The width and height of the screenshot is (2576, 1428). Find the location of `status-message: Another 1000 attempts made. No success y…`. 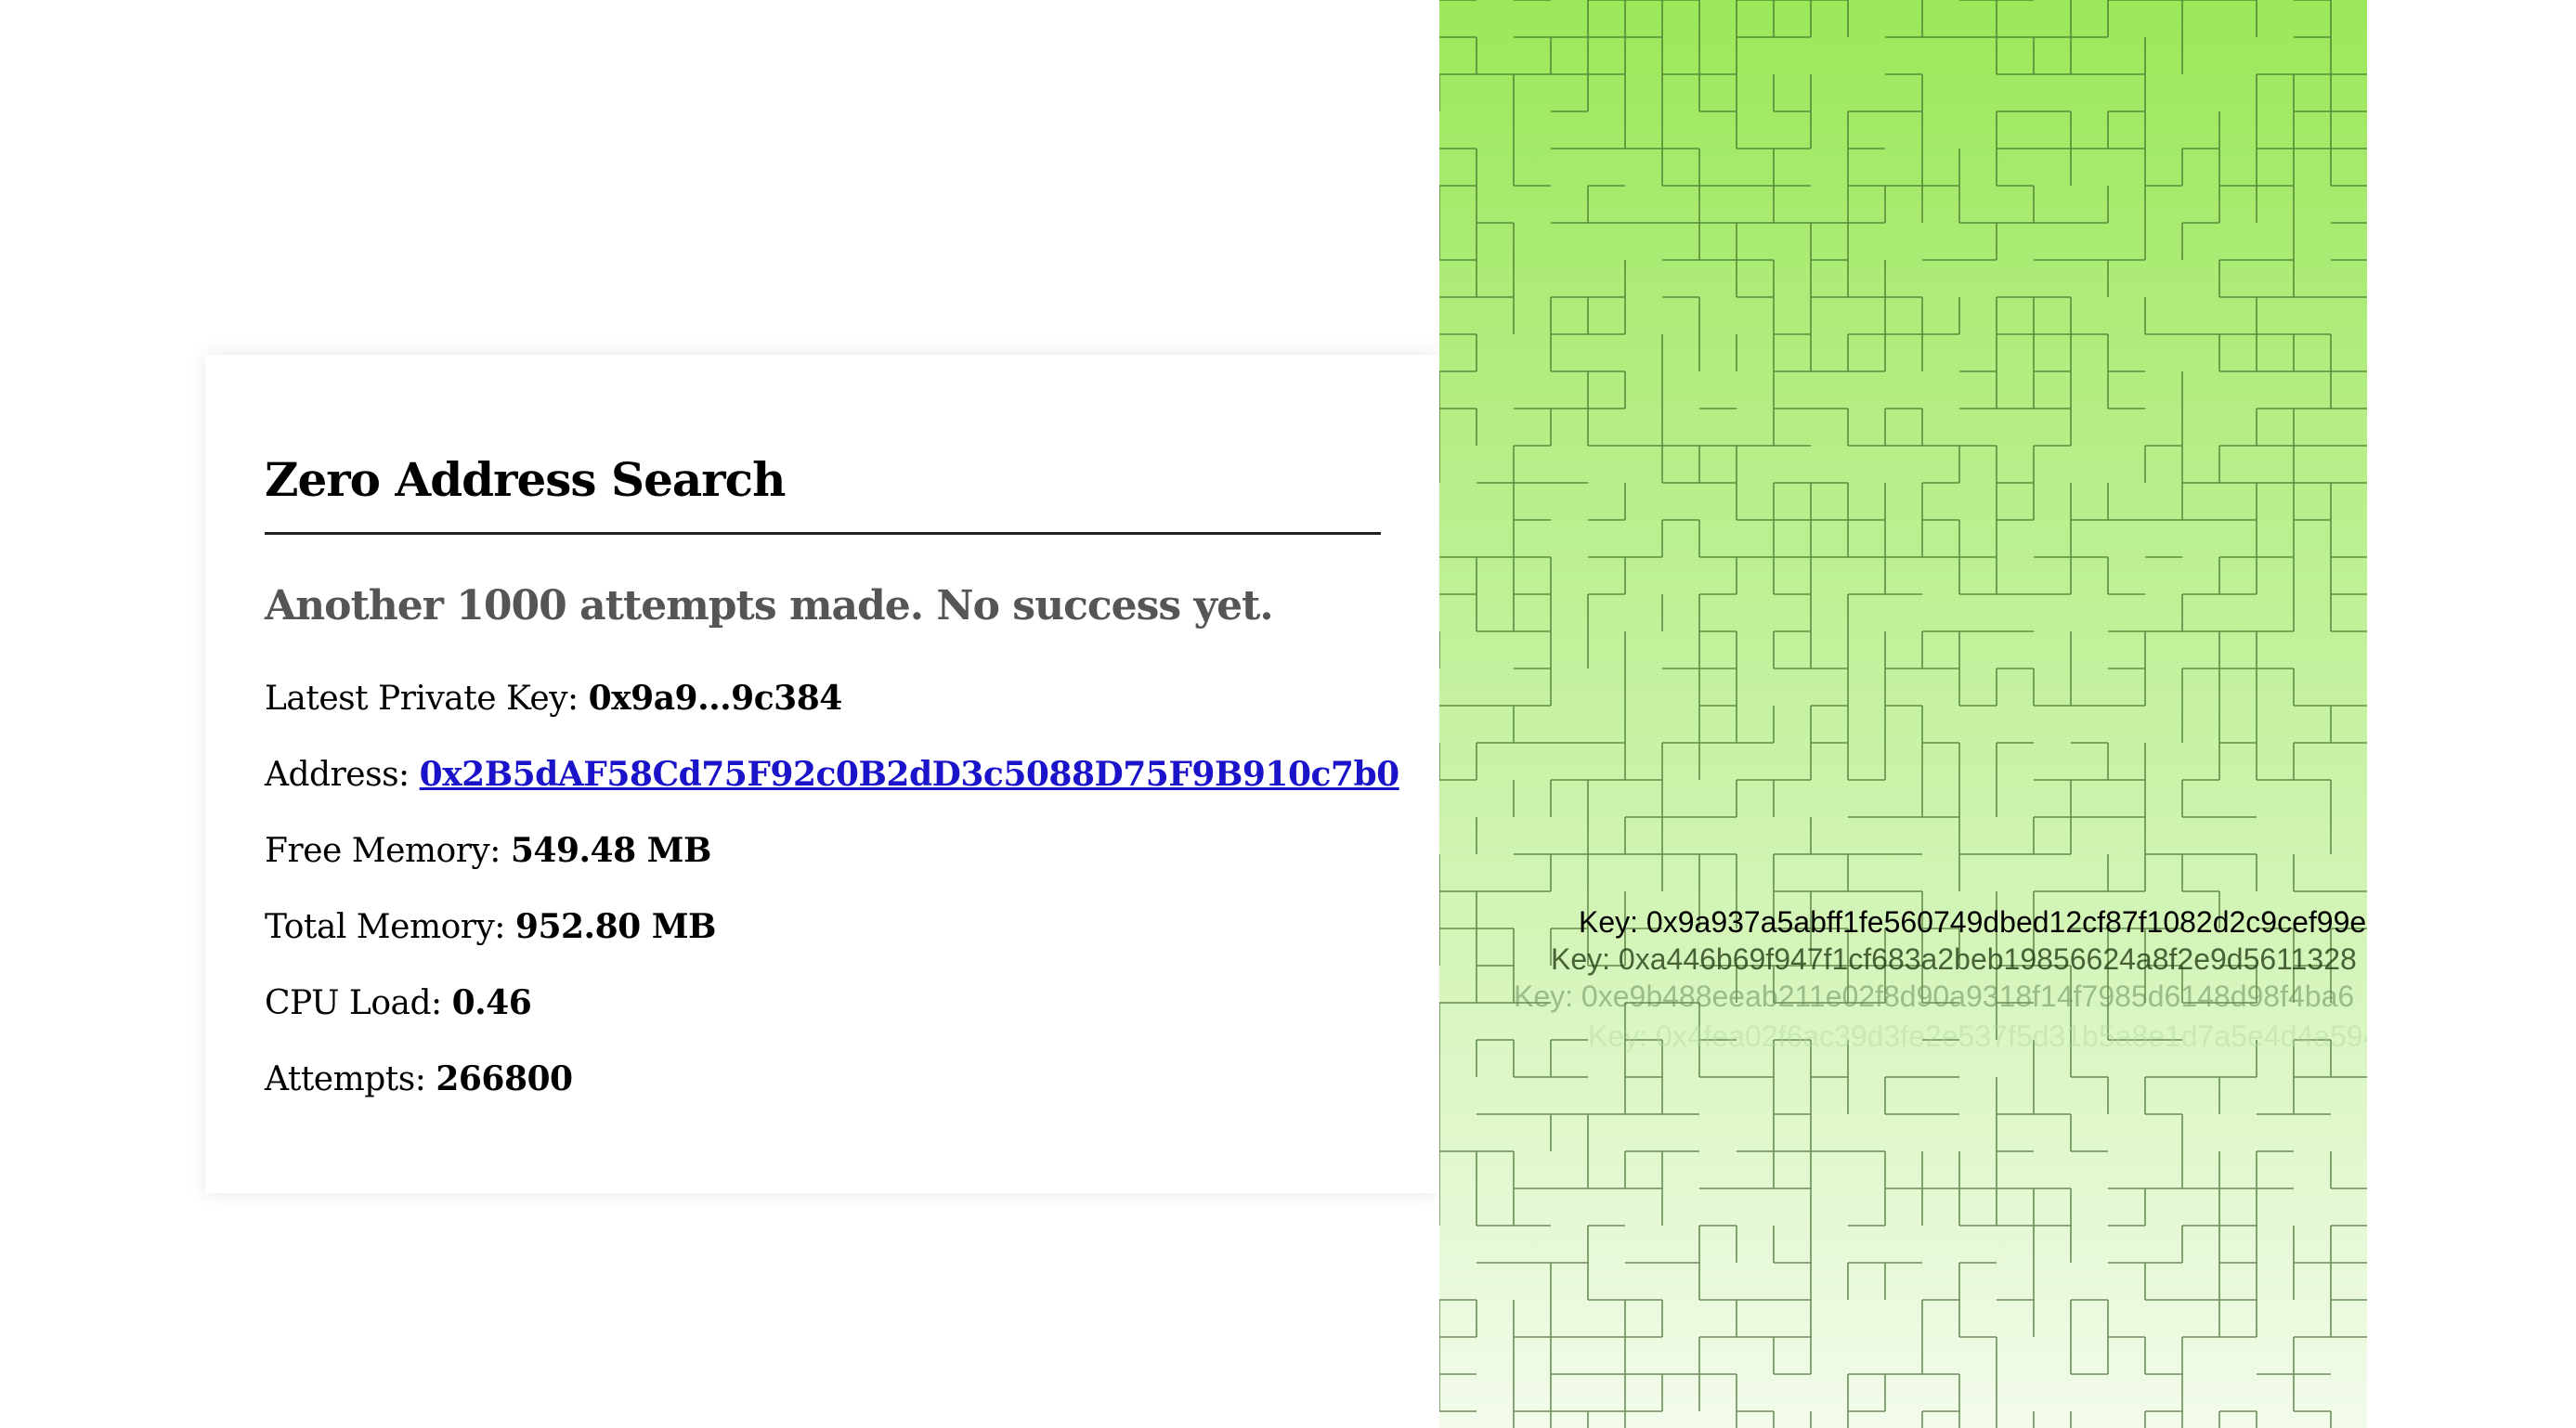

status-message: Another 1000 attempts made. No success y… is located at coordinates (770, 606).